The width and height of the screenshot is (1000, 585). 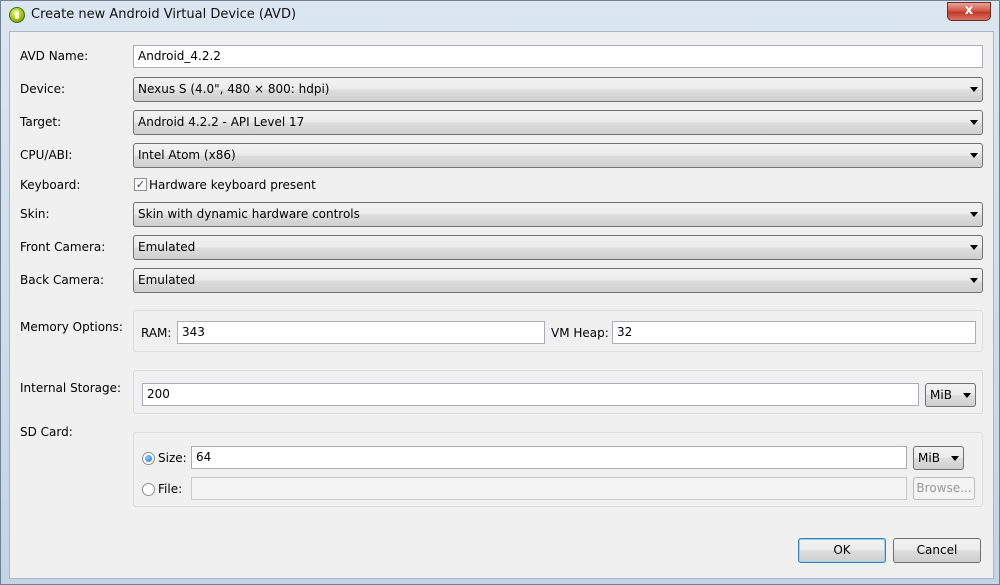 What do you see at coordinates (140, 184) in the screenshot?
I see `hardware-keyboard-checkbox: ✓` at bounding box center [140, 184].